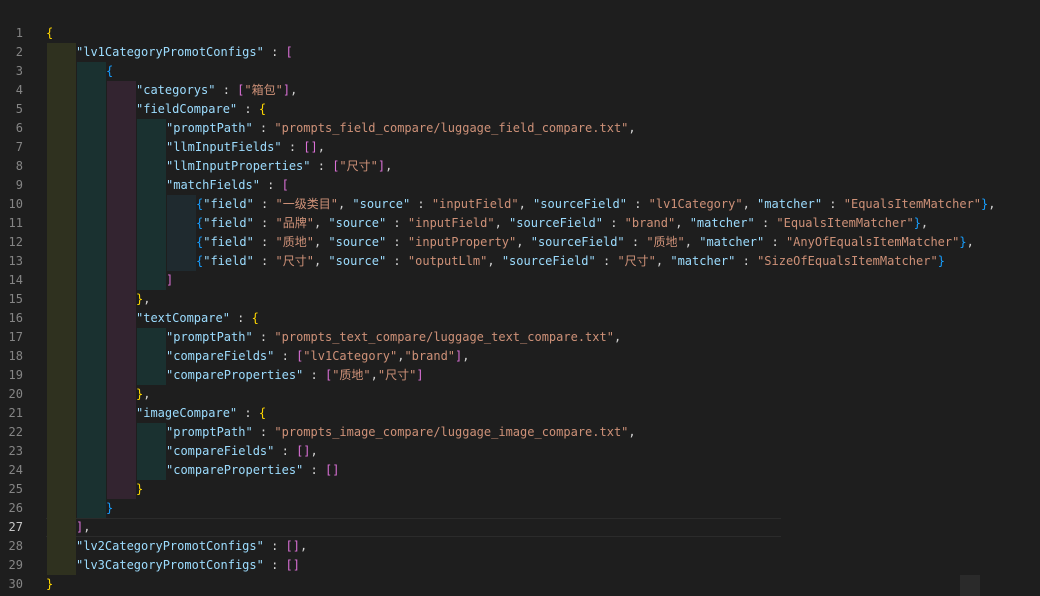  Describe the element at coordinates (543, 375) in the screenshot. I see `code-line: "compareProperties" : ["质地","尺寸"]` at that location.